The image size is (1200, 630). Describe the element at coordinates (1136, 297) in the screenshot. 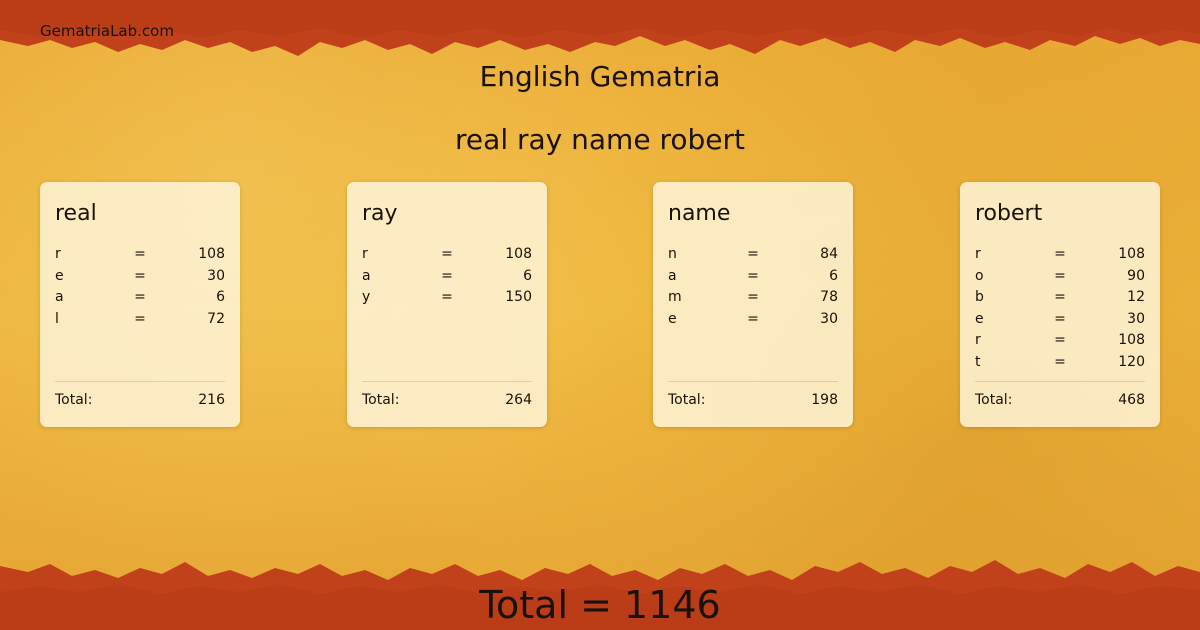

I see `letter-value: 12` at that location.